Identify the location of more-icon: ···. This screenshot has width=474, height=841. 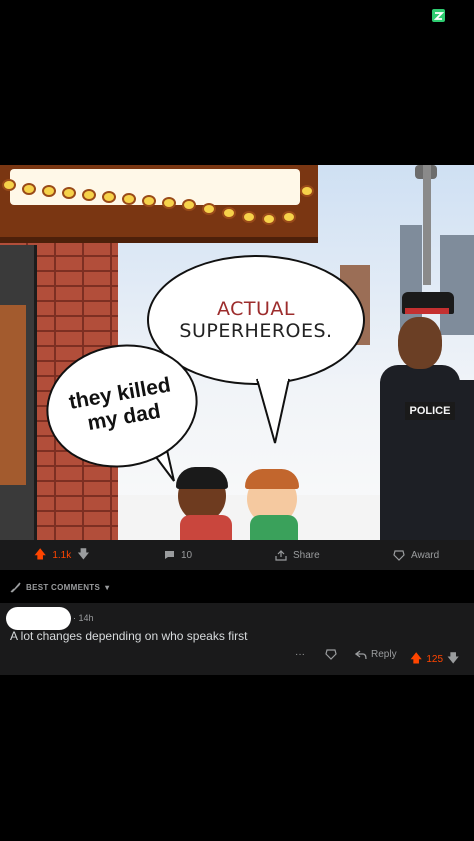
(300, 654).